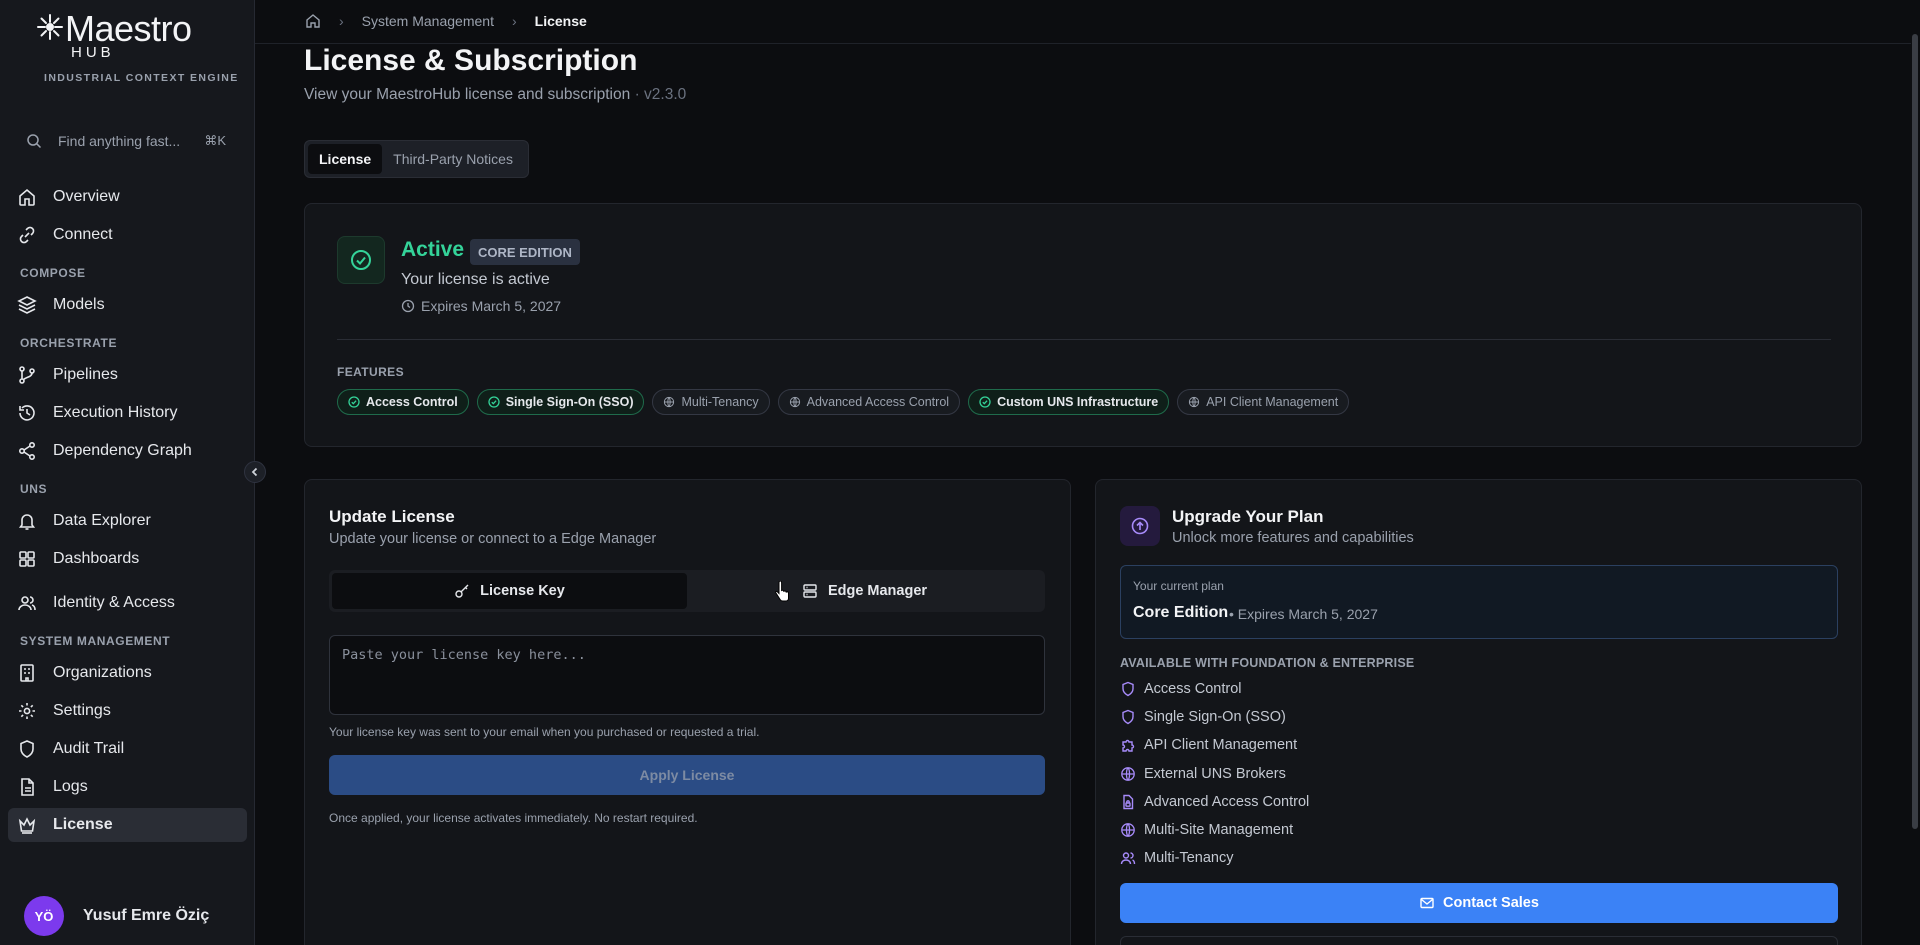 Image resolution: width=1920 pixels, height=945 pixels. I want to click on sidebar-item-license: License, so click(127, 825).